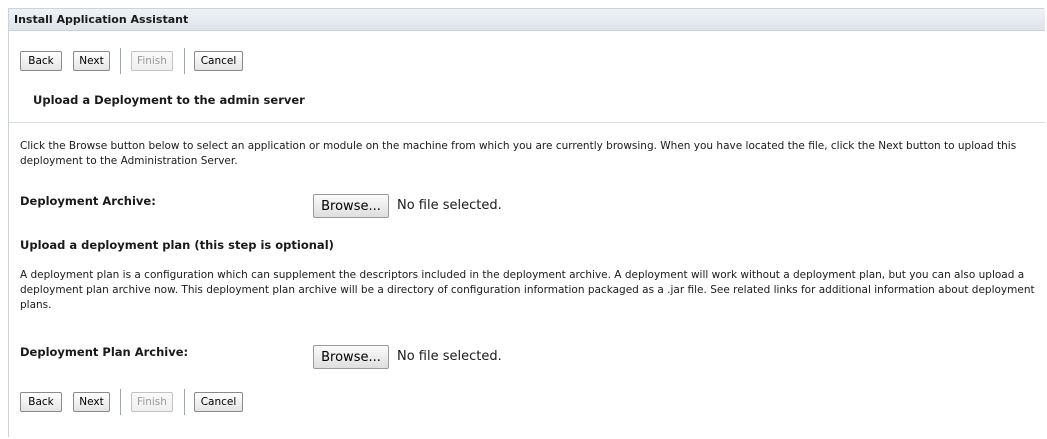  I want to click on upload-deployment-heading: Upload a Deployment to the admin server, so click(169, 100).